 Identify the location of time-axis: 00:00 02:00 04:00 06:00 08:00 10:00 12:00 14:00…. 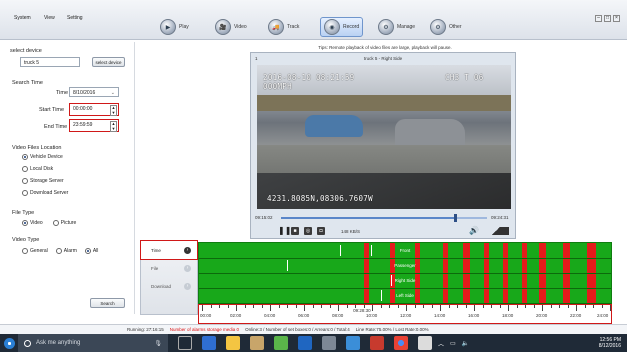
(405, 314).